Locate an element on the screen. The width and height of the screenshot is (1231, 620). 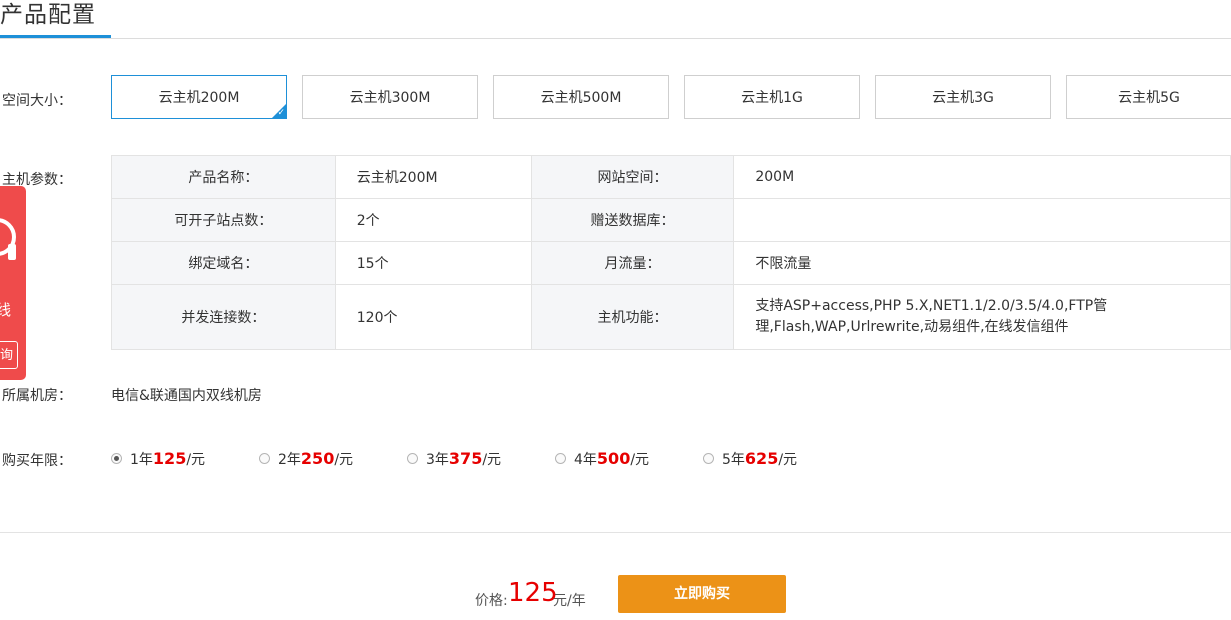
table-row: 可开子站点数： 2个 赠送数据库： is located at coordinates (671, 220).